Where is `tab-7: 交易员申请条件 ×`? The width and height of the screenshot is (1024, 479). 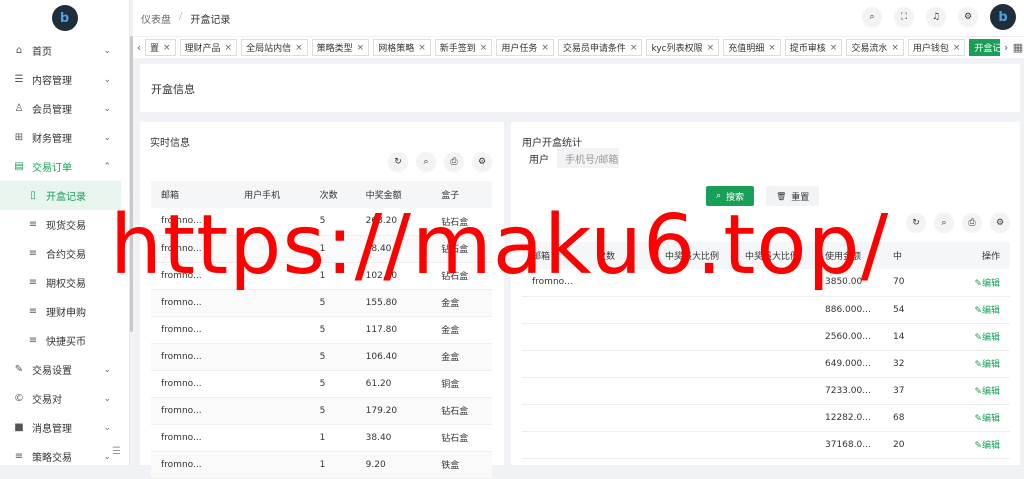 tab-7: 交易员申请条件 × is located at coordinates (600, 47).